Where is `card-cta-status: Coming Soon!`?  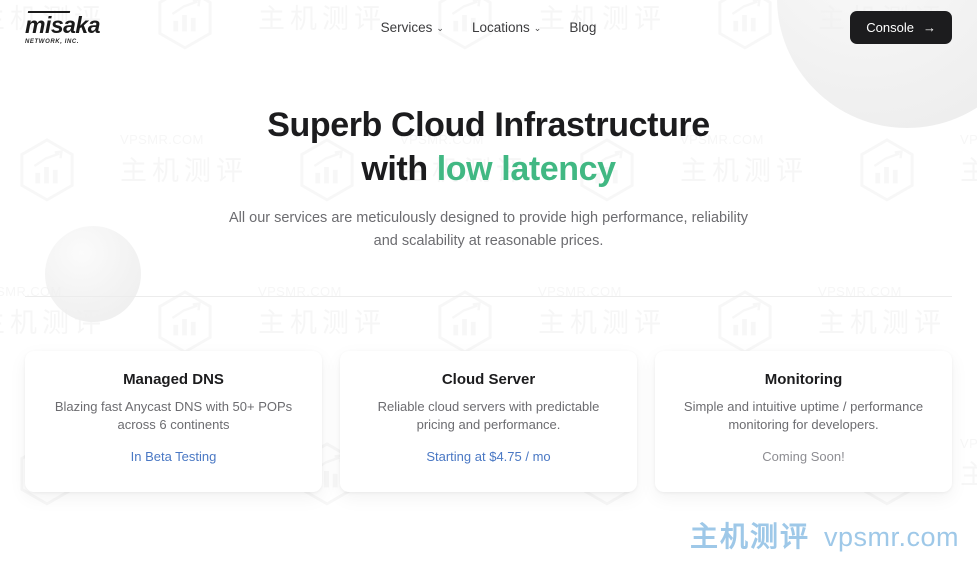
card-cta-status: Coming Soon! is located at coordinates (803, 456).